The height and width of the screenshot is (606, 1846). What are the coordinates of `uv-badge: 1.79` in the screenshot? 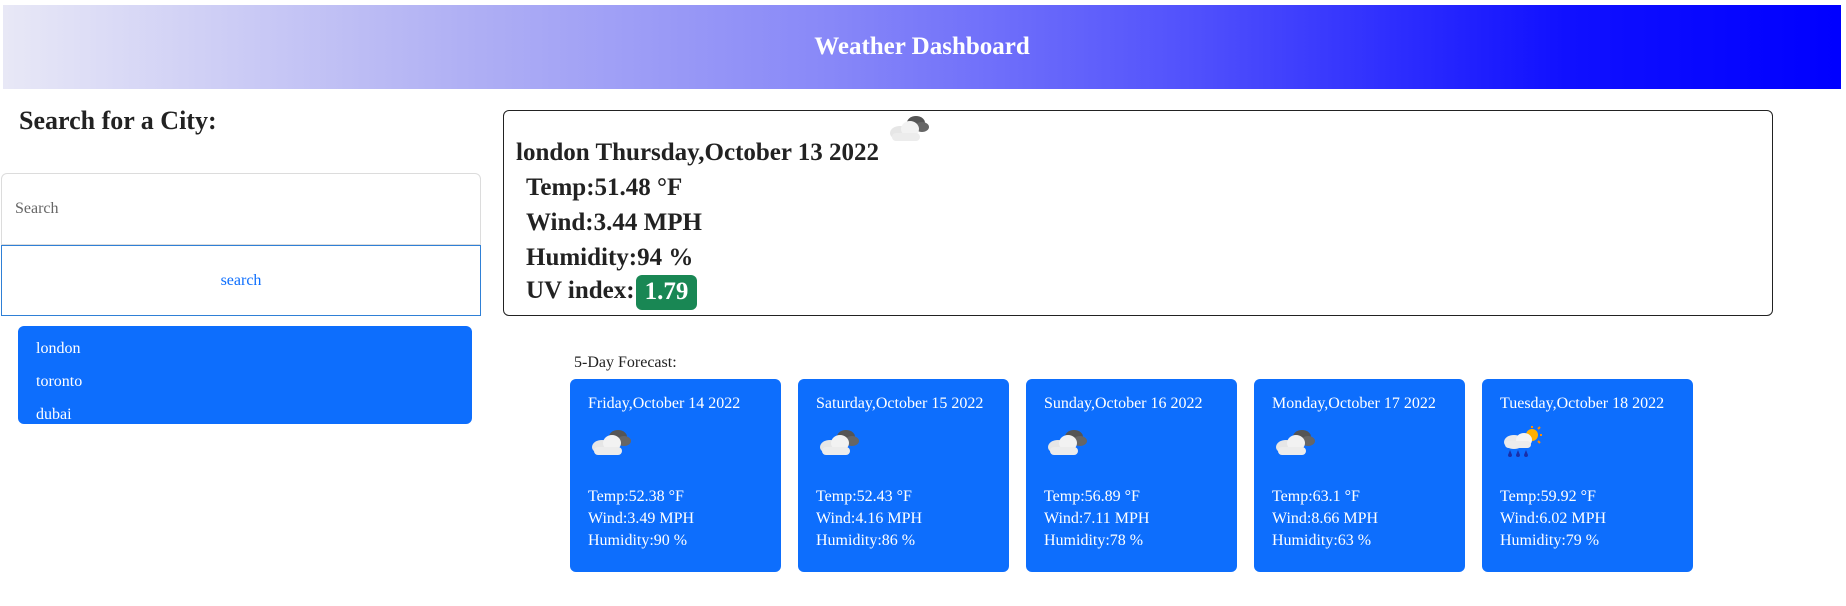 It's located at (666, 292).